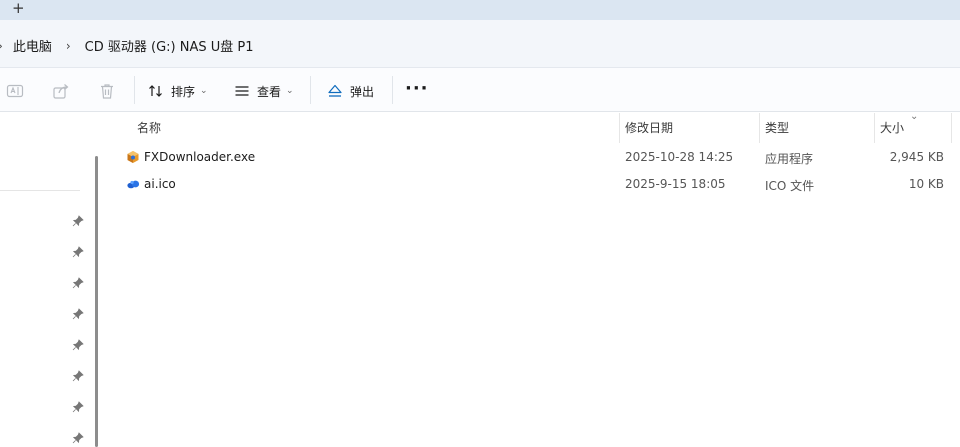  What do you see at coordinates (40, 190) in the screenshot?
I see `nav-divider` at bounding box center [40, 190].